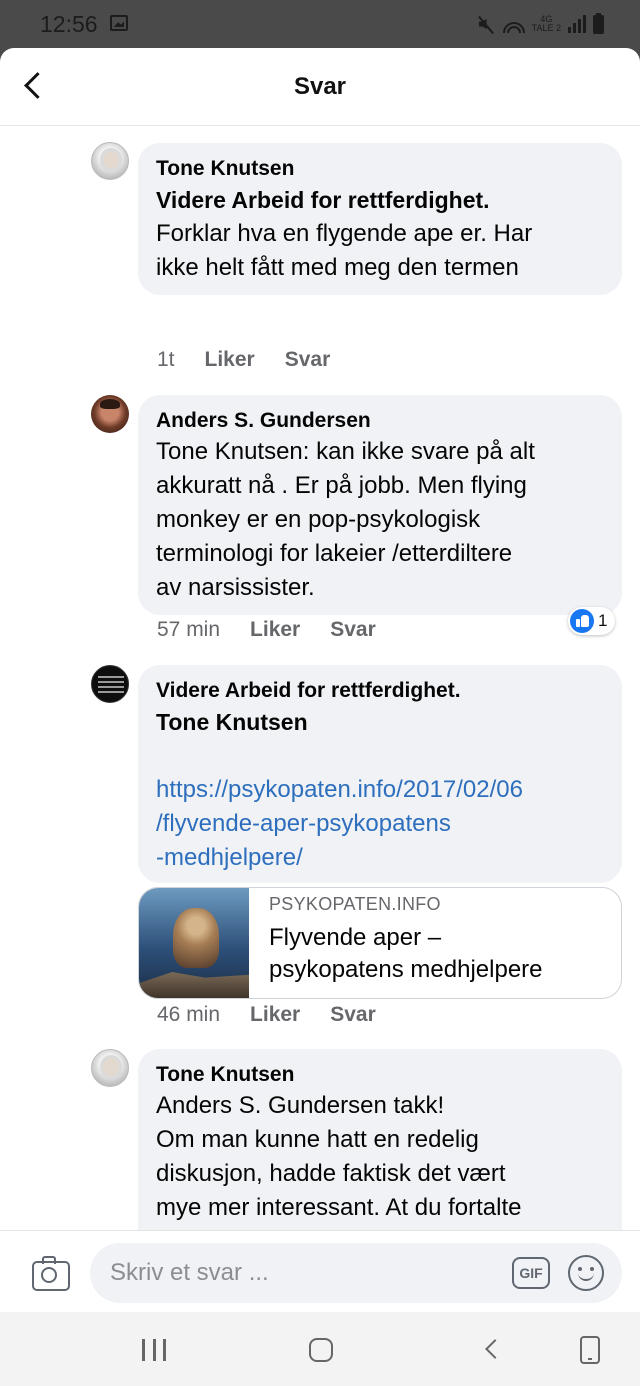 Image resolution: width=640 pixels, height=1386 pixels. I want to click on avatar-videre-arbeid, so click(110, 684).